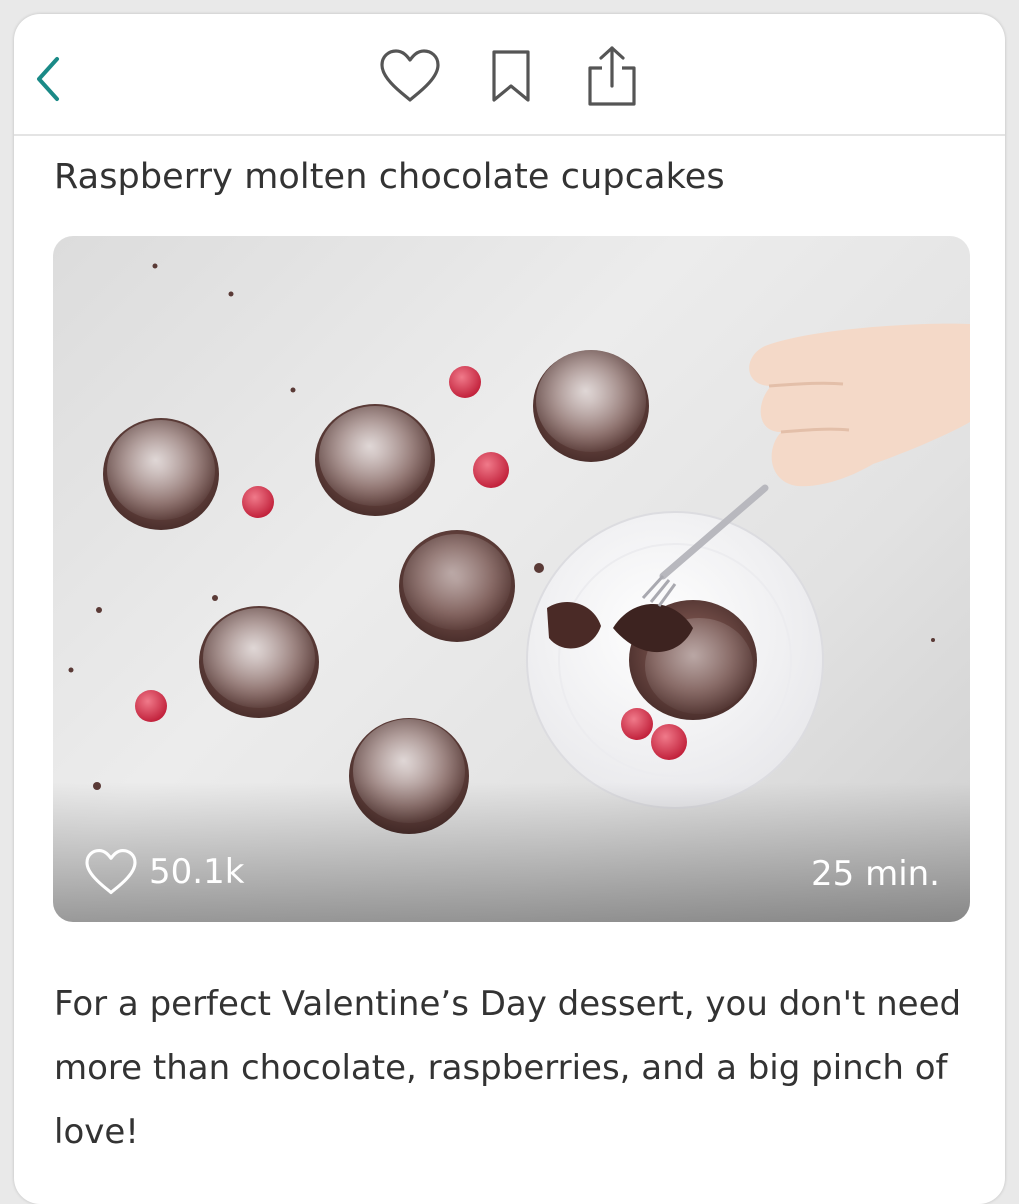  I want to click on back-button, so click(48, 79).